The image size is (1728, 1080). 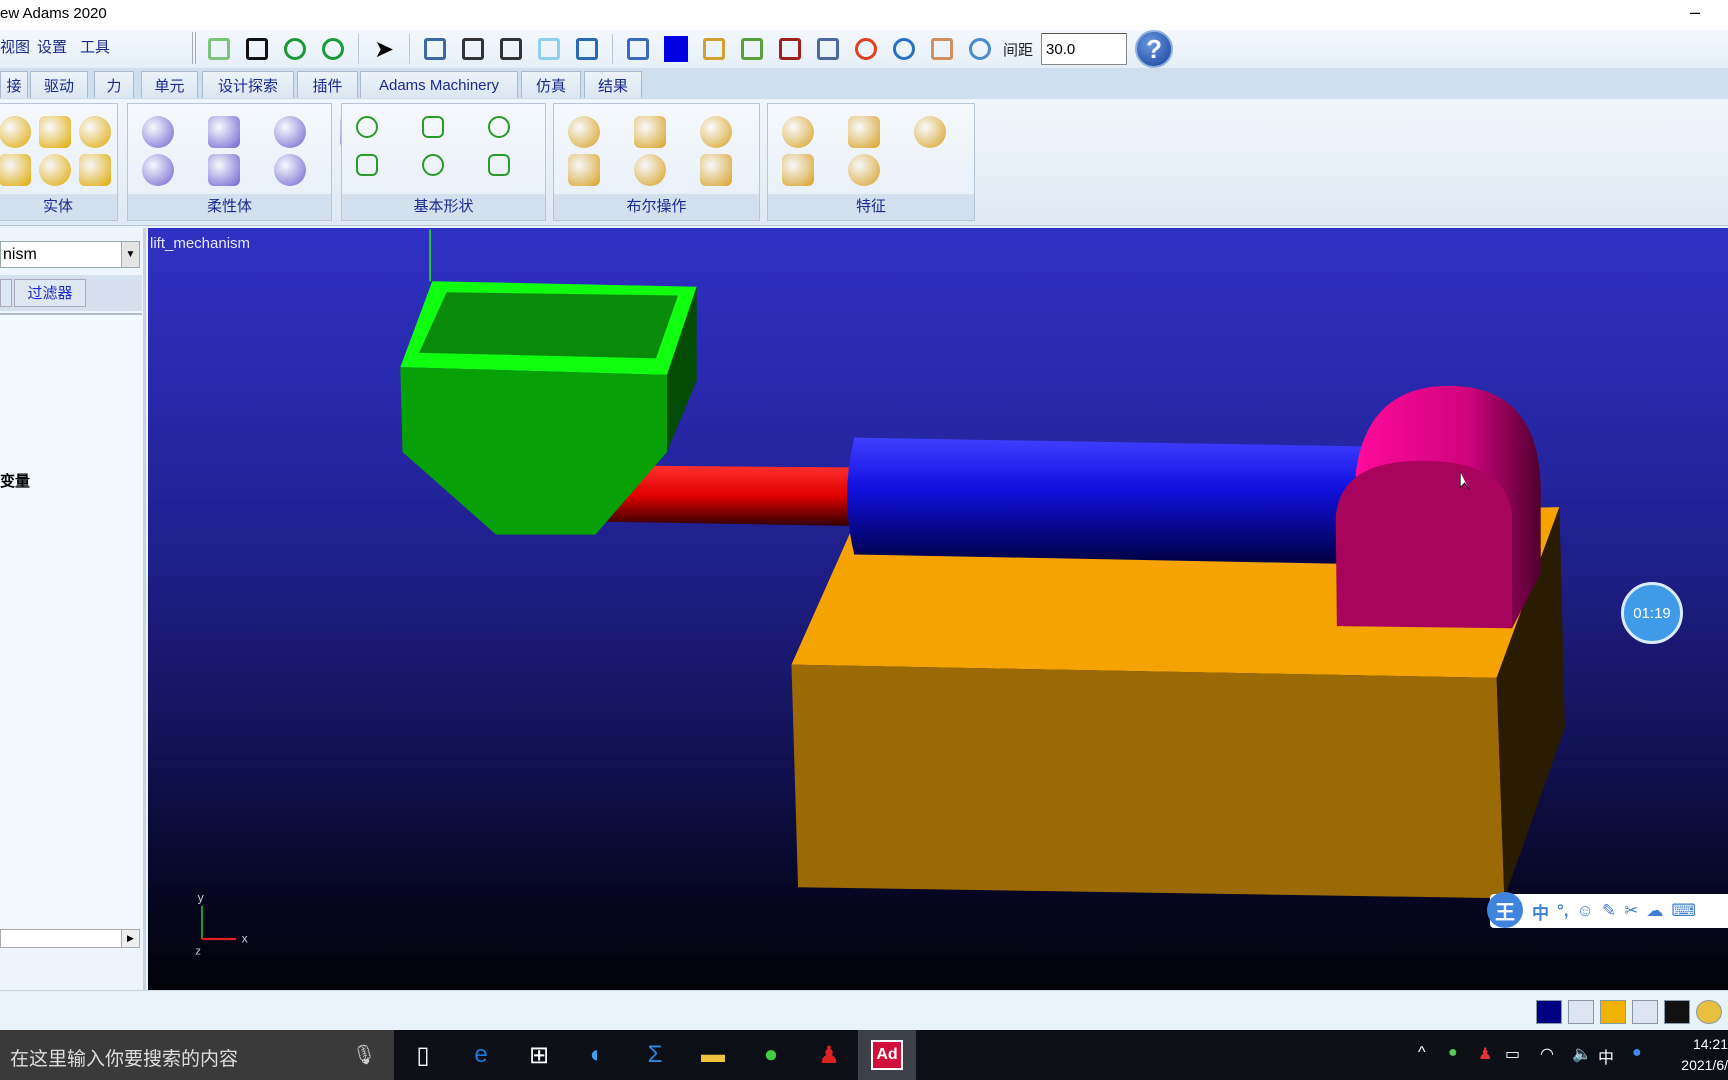 I want to click on cut-icon, so click(x=584, y=170).